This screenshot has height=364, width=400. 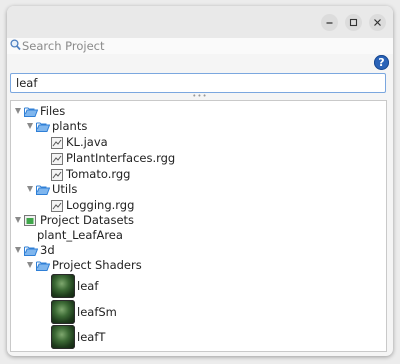 I want to click on maximize-icon, so click(x=353, y=22).